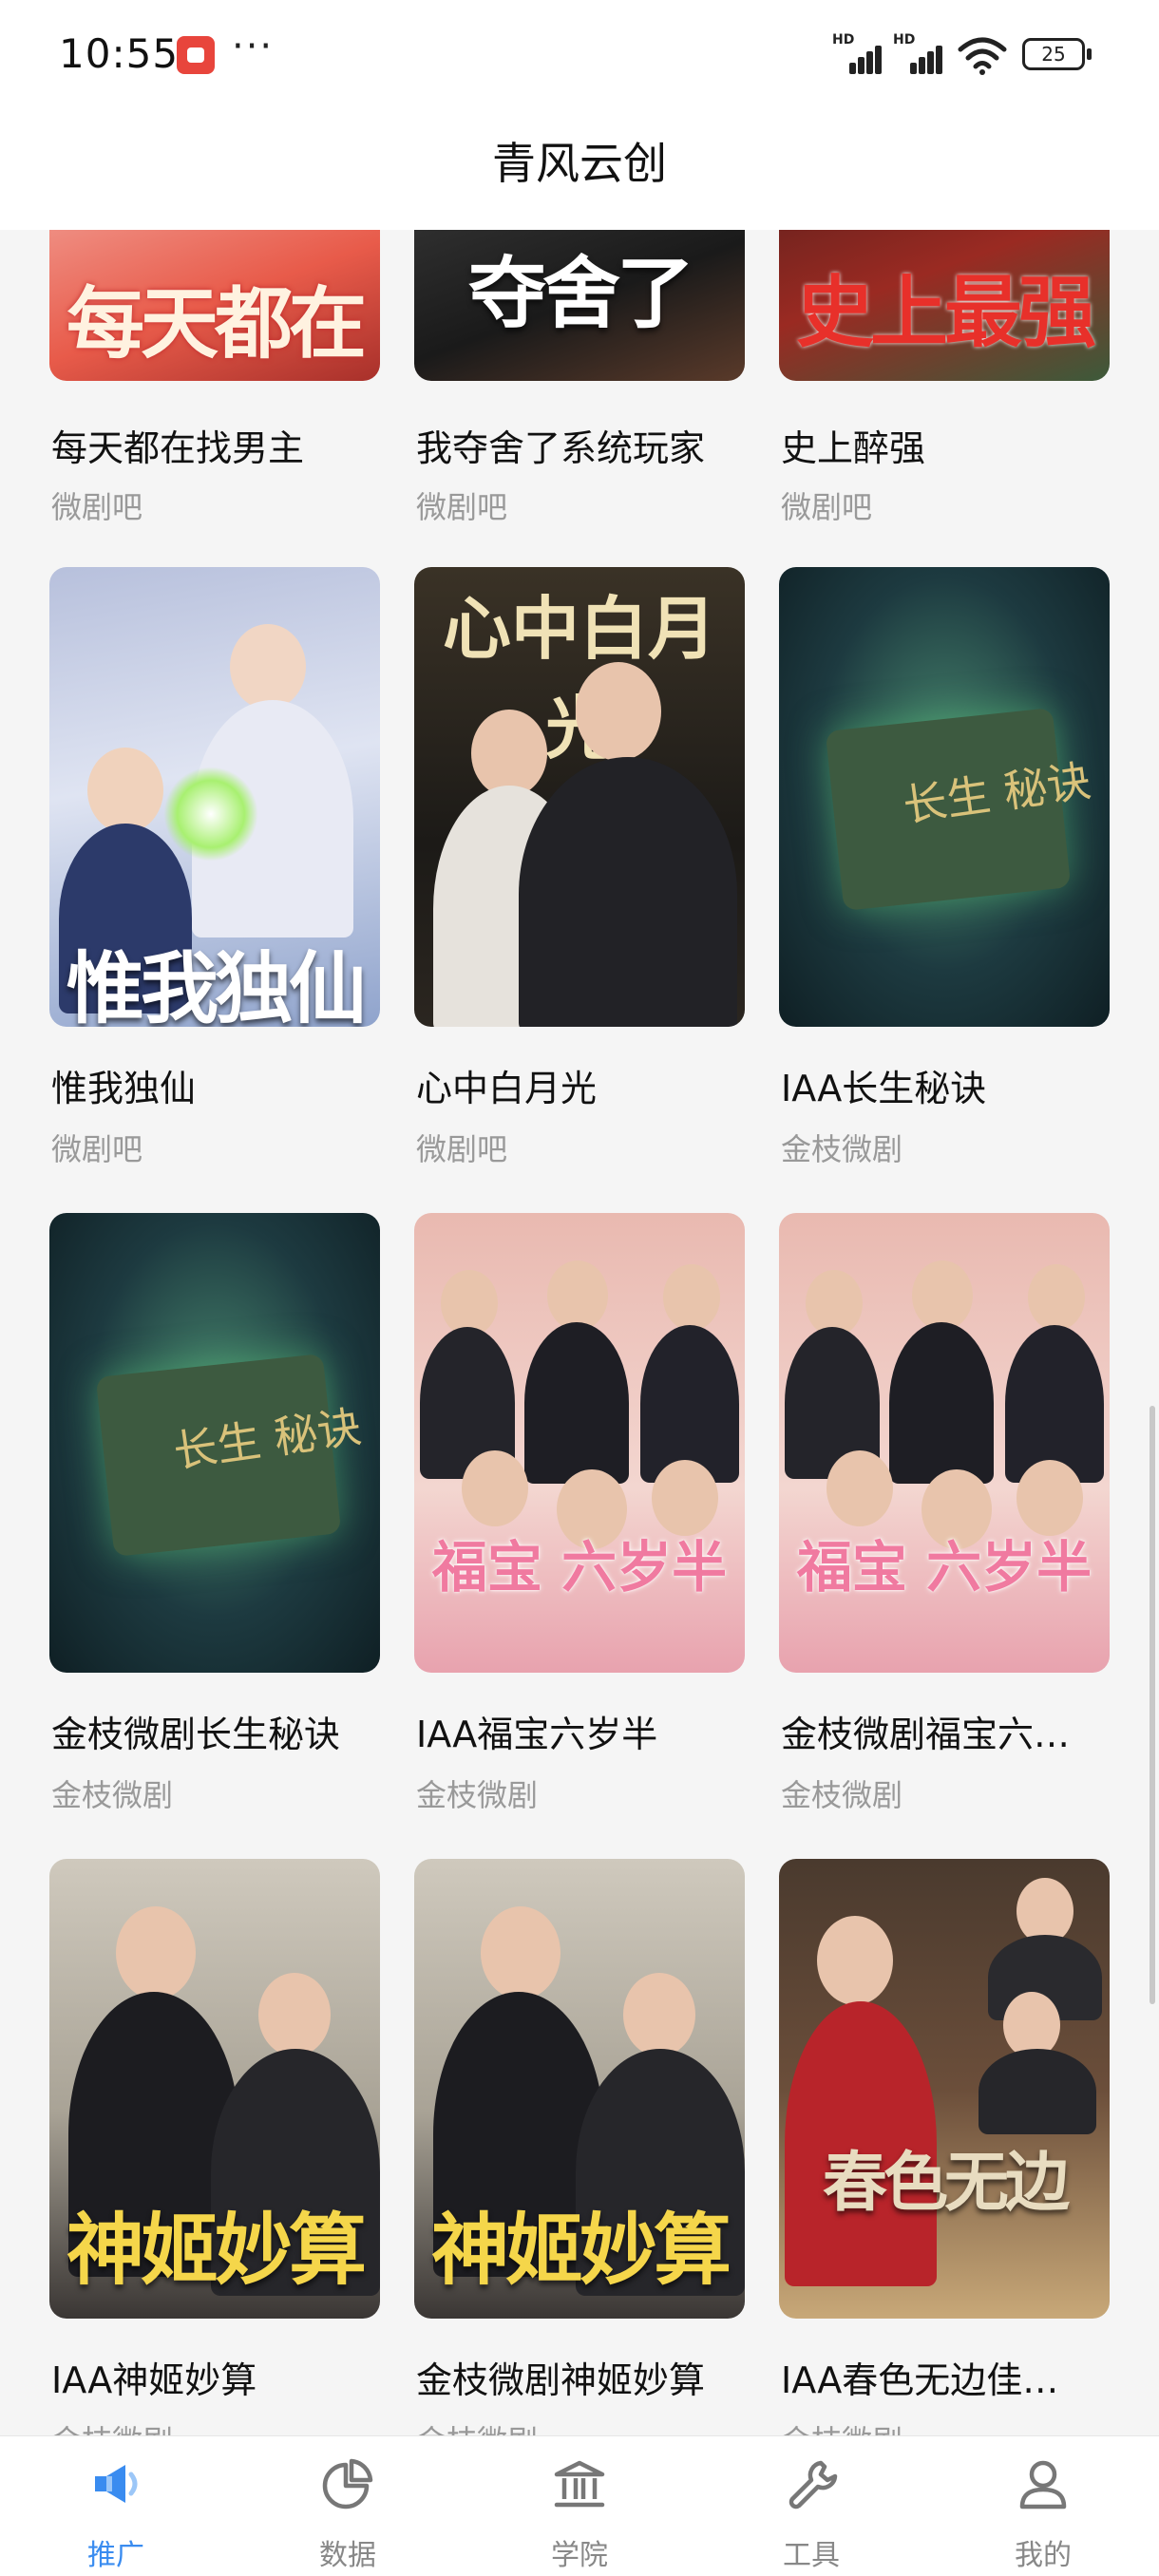 The width and height of the screenshot is (1159, 2576). Describe the element at coordinates (116, 2484) in the screenshot. I see `megaphone-icon` at that location.